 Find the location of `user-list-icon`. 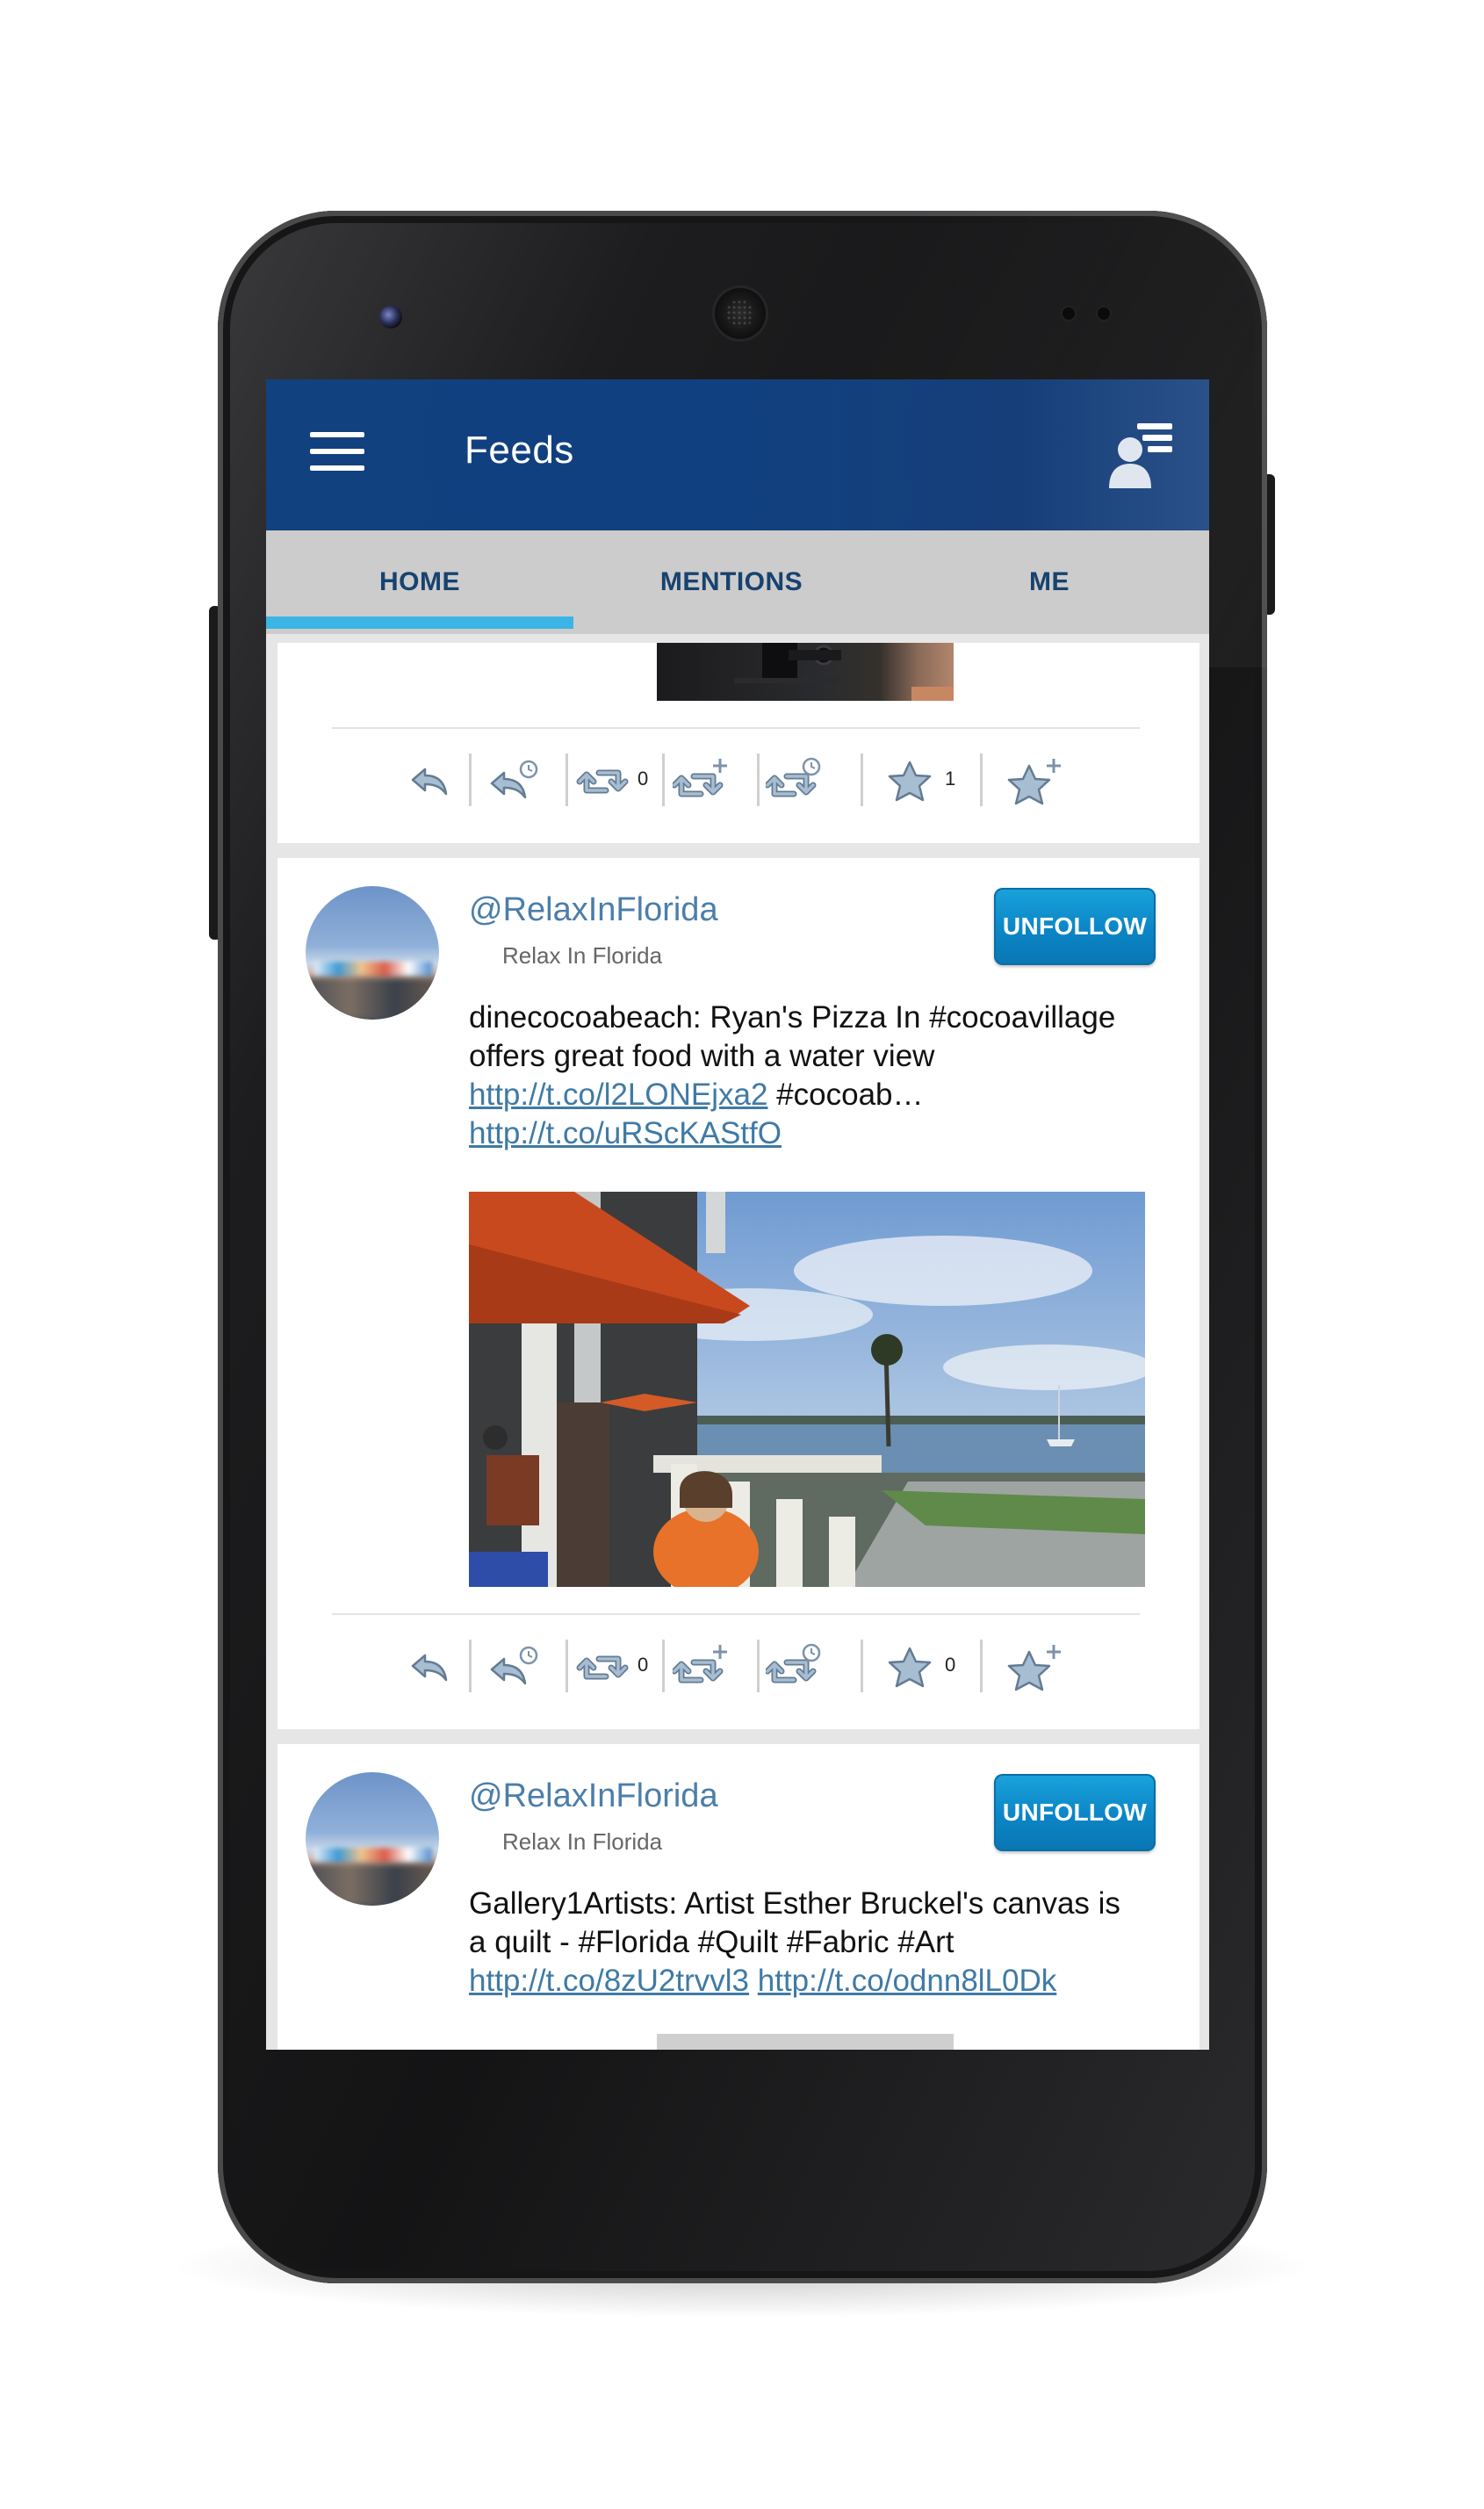

user-list-icon is located at coordinates (1141, 456).